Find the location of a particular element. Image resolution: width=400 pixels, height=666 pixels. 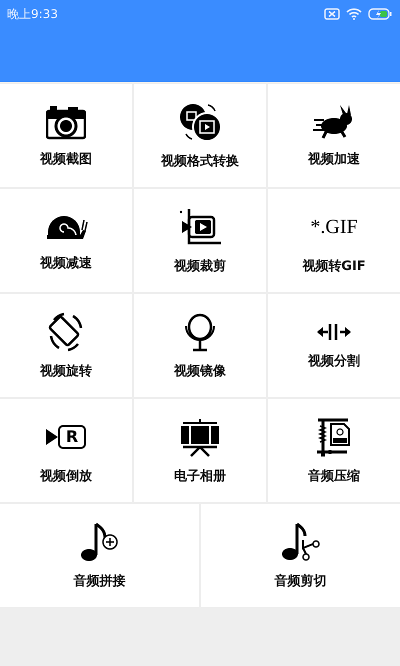

tool-button: 视频裁剪 is located at coordinates (200, 240).